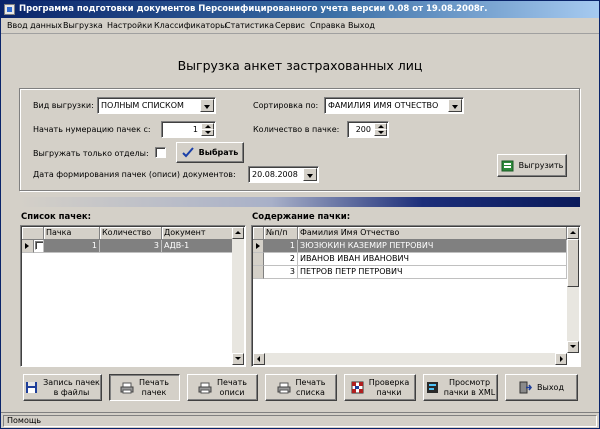 The width and height of the screenshot is (600, 429). I want to click on export-type-select: ПОЛНЫМ СПИСКОМ, so click(156, 105).